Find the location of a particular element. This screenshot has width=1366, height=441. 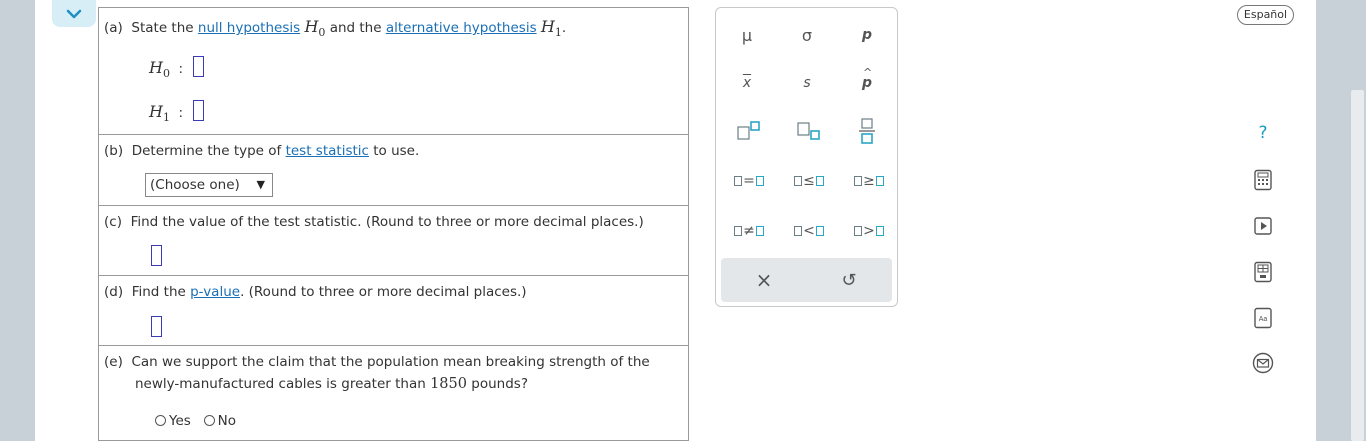

h0-symbol: H0 is located at coordinates (315, 28).